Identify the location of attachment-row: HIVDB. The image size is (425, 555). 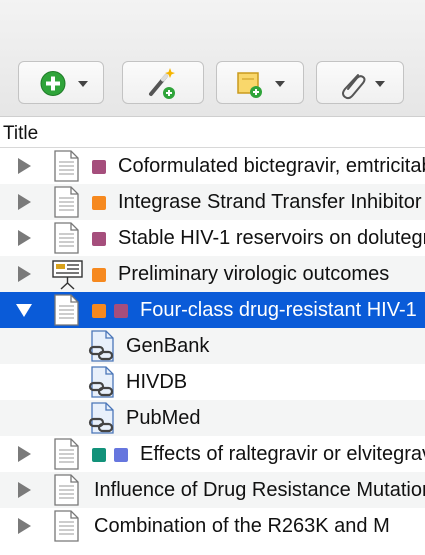
(212, 382).